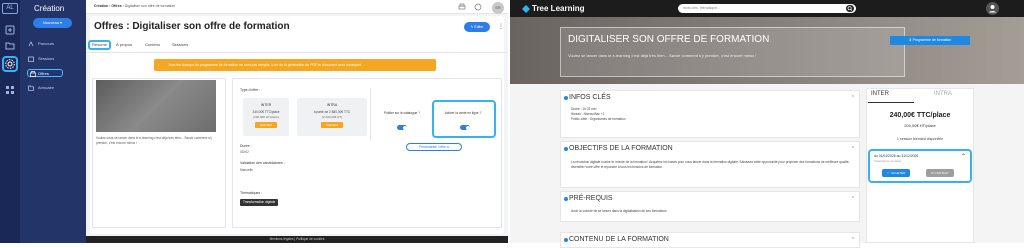 This screenshot has height=248, width=1024. What do you see at coordinates (297, 239) in the screenshot?
I see `admin-footer: Mentions légales | Politique de cookies` at bounding box center [297, 239].